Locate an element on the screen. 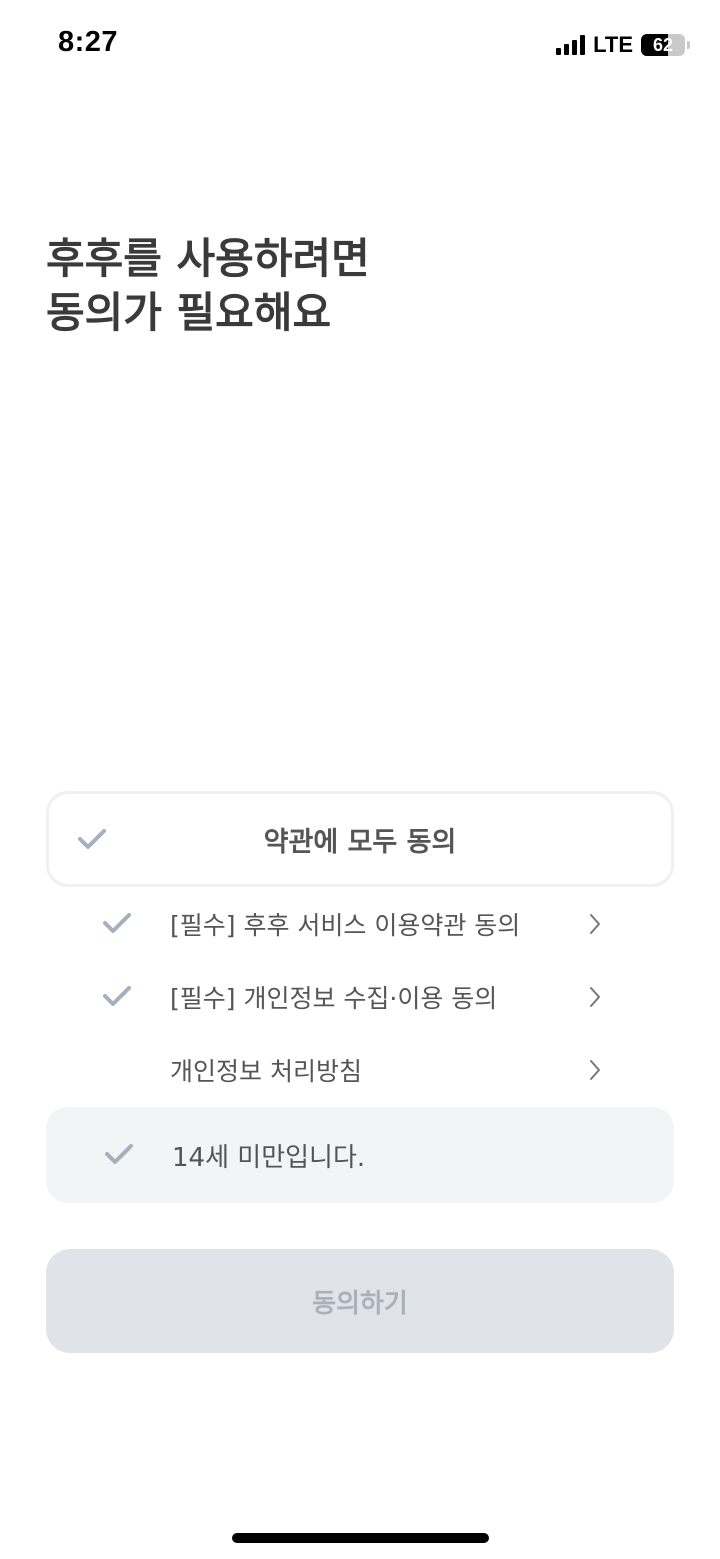 This screenshot has height=1559, width=720. term-label: [필수] 개인정보 수집·이용 동의 is located at coordinates (334, 998).